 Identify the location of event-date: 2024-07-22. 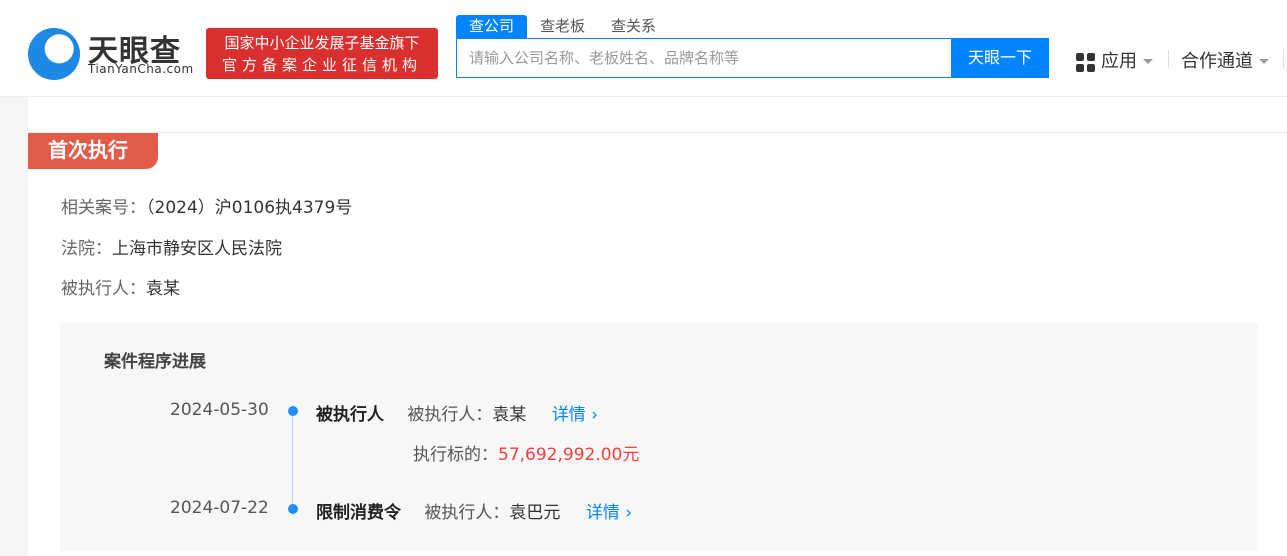
(219, 508).